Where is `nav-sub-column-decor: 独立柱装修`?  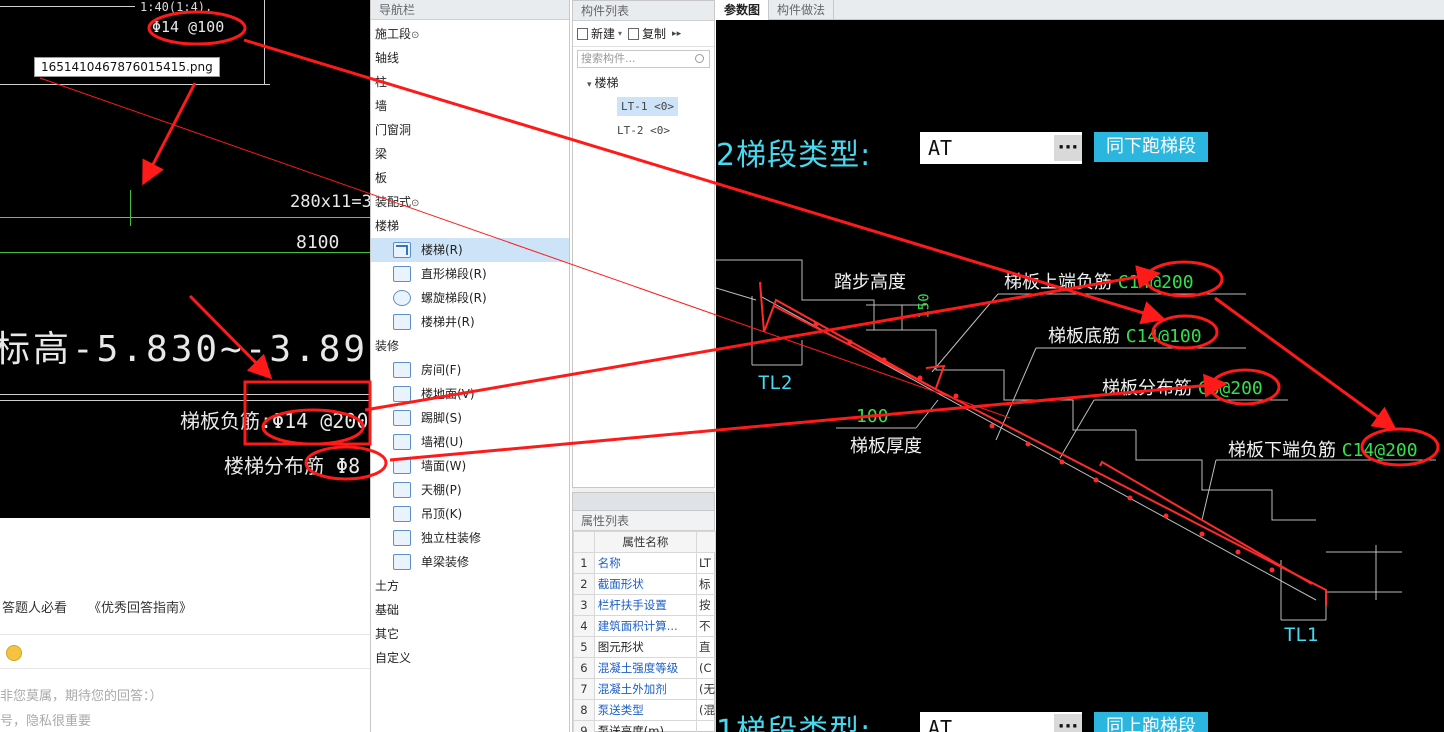
nav-sub-column-decor: 独立柱装修 is located at coordinates (470, 538).